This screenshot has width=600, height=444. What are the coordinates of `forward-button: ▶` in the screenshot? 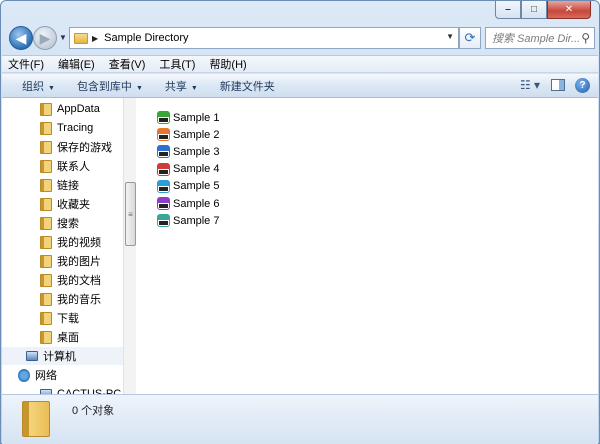 It's located at (45, 38).